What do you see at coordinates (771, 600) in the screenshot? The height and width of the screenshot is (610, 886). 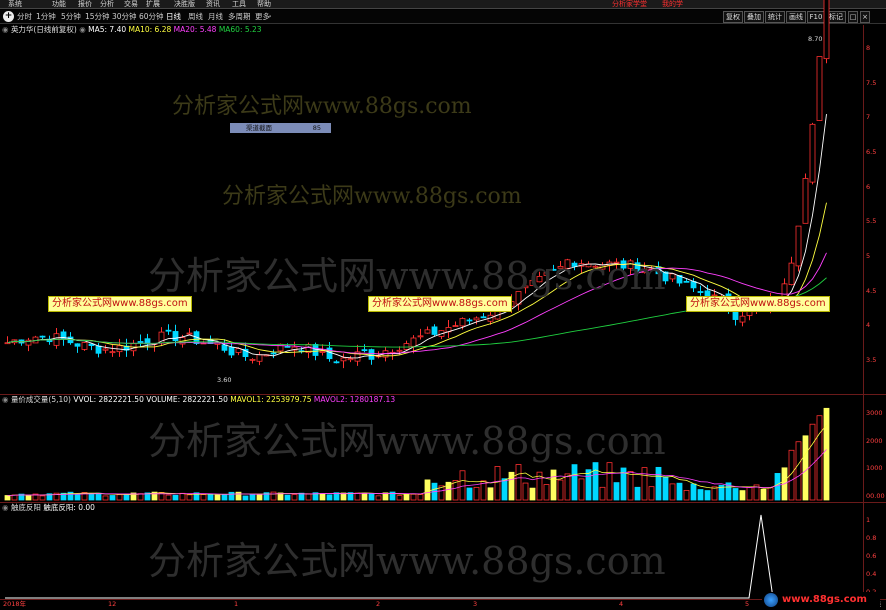 I see `logo-icon` at bounding box center [771, 600].